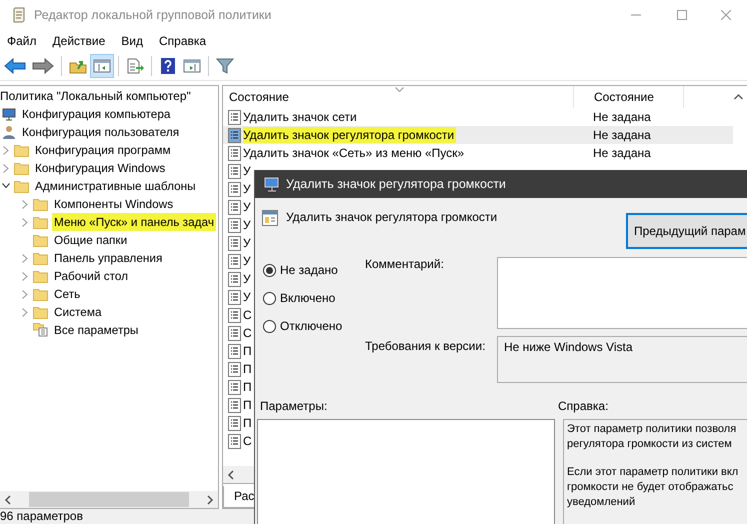 Image resolution: width=747 pixels, height=524 pixels. What do you see at coordinates (132, 41) in the screenshot?
I see `menu-item: Вид` at bounding box center [132, 41].